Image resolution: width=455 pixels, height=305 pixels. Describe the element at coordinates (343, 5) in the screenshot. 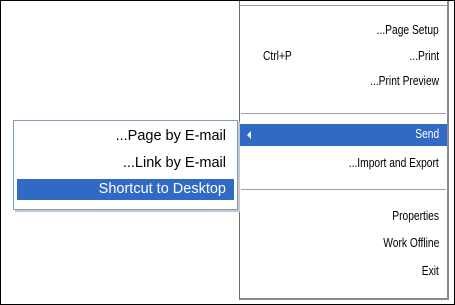

I see `menu-top-separator` at that location.